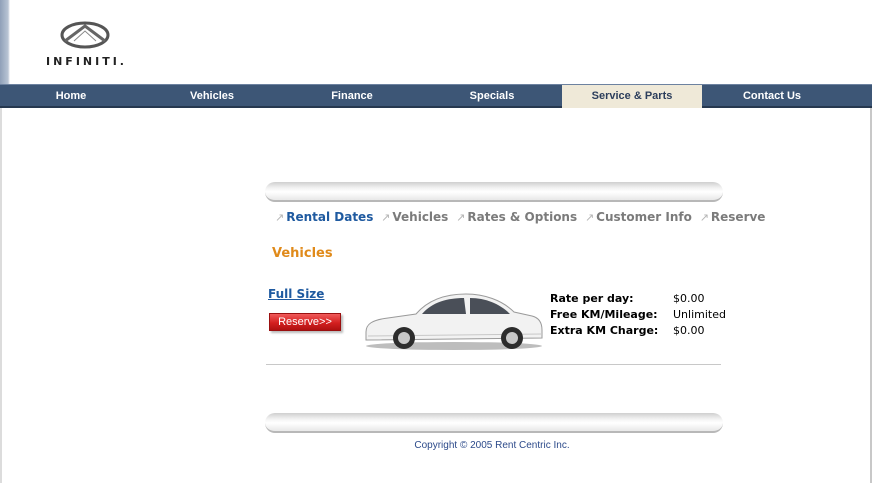 The height and width of the screenshot is (483, 872). I want to click on reserve-button: Reserve>>, so click(305, 322).